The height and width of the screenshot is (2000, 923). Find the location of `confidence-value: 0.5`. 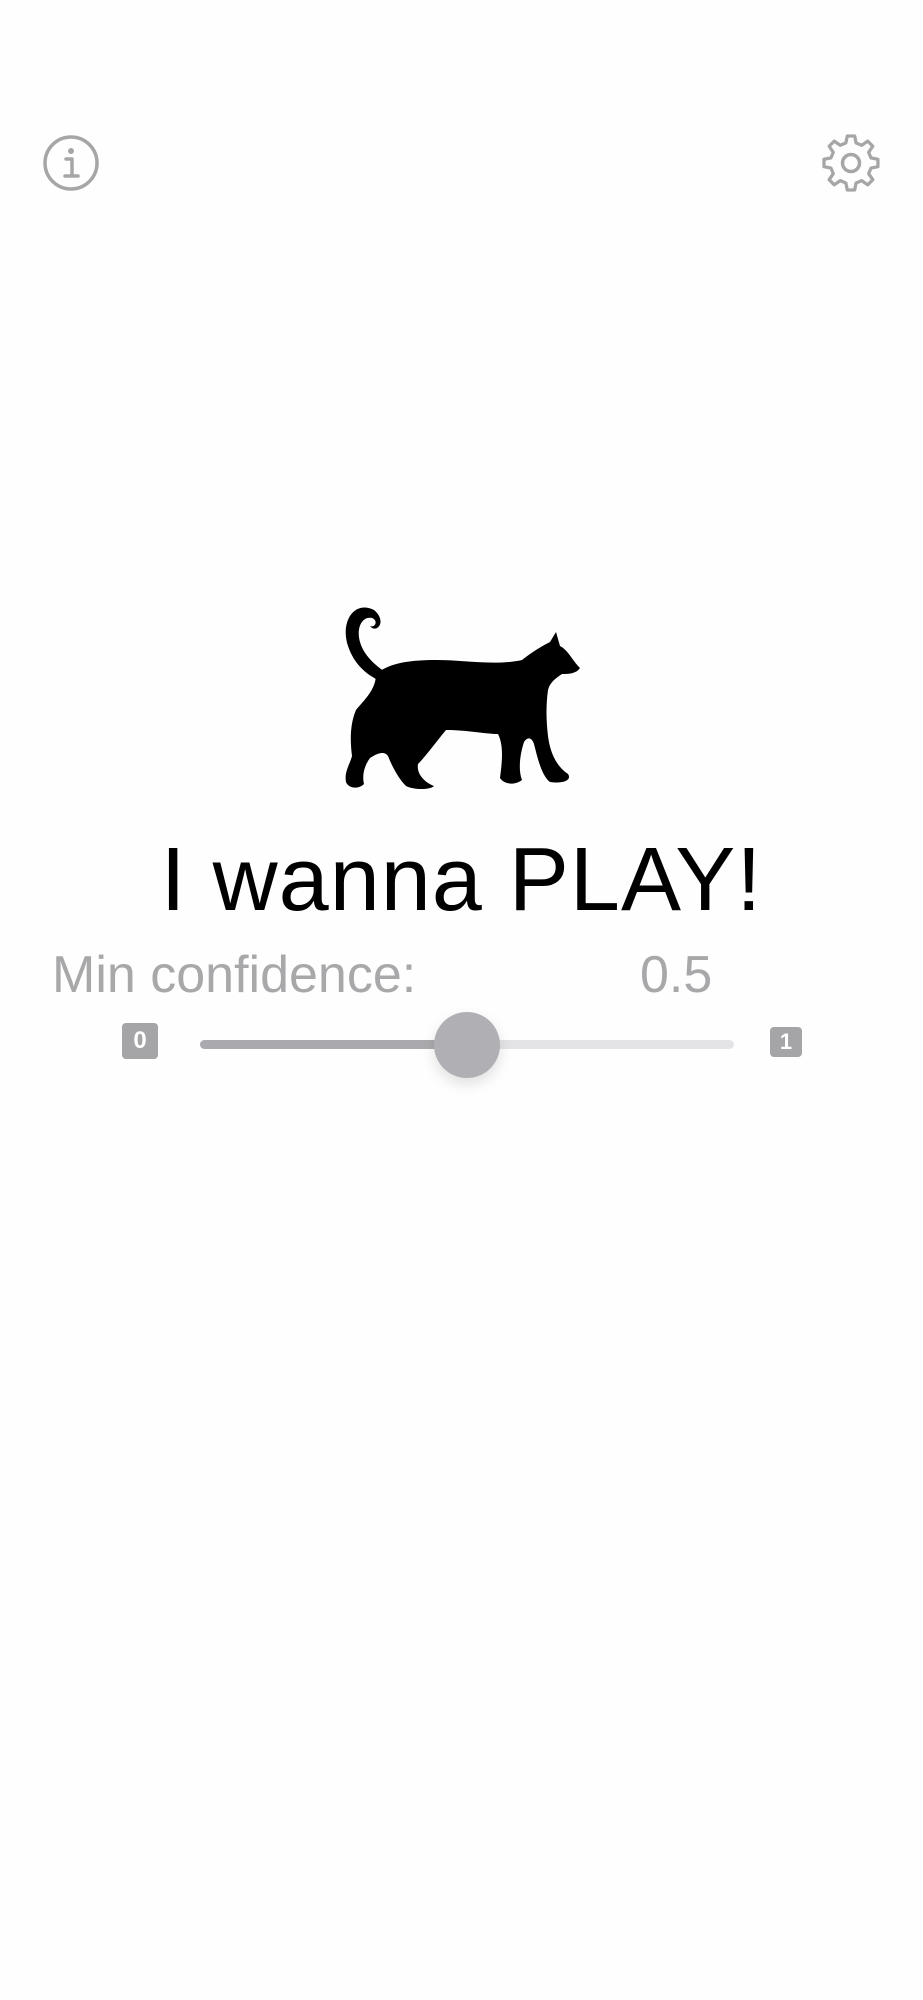

confidence-value: 0.5 is located at coordinates (676, 975).